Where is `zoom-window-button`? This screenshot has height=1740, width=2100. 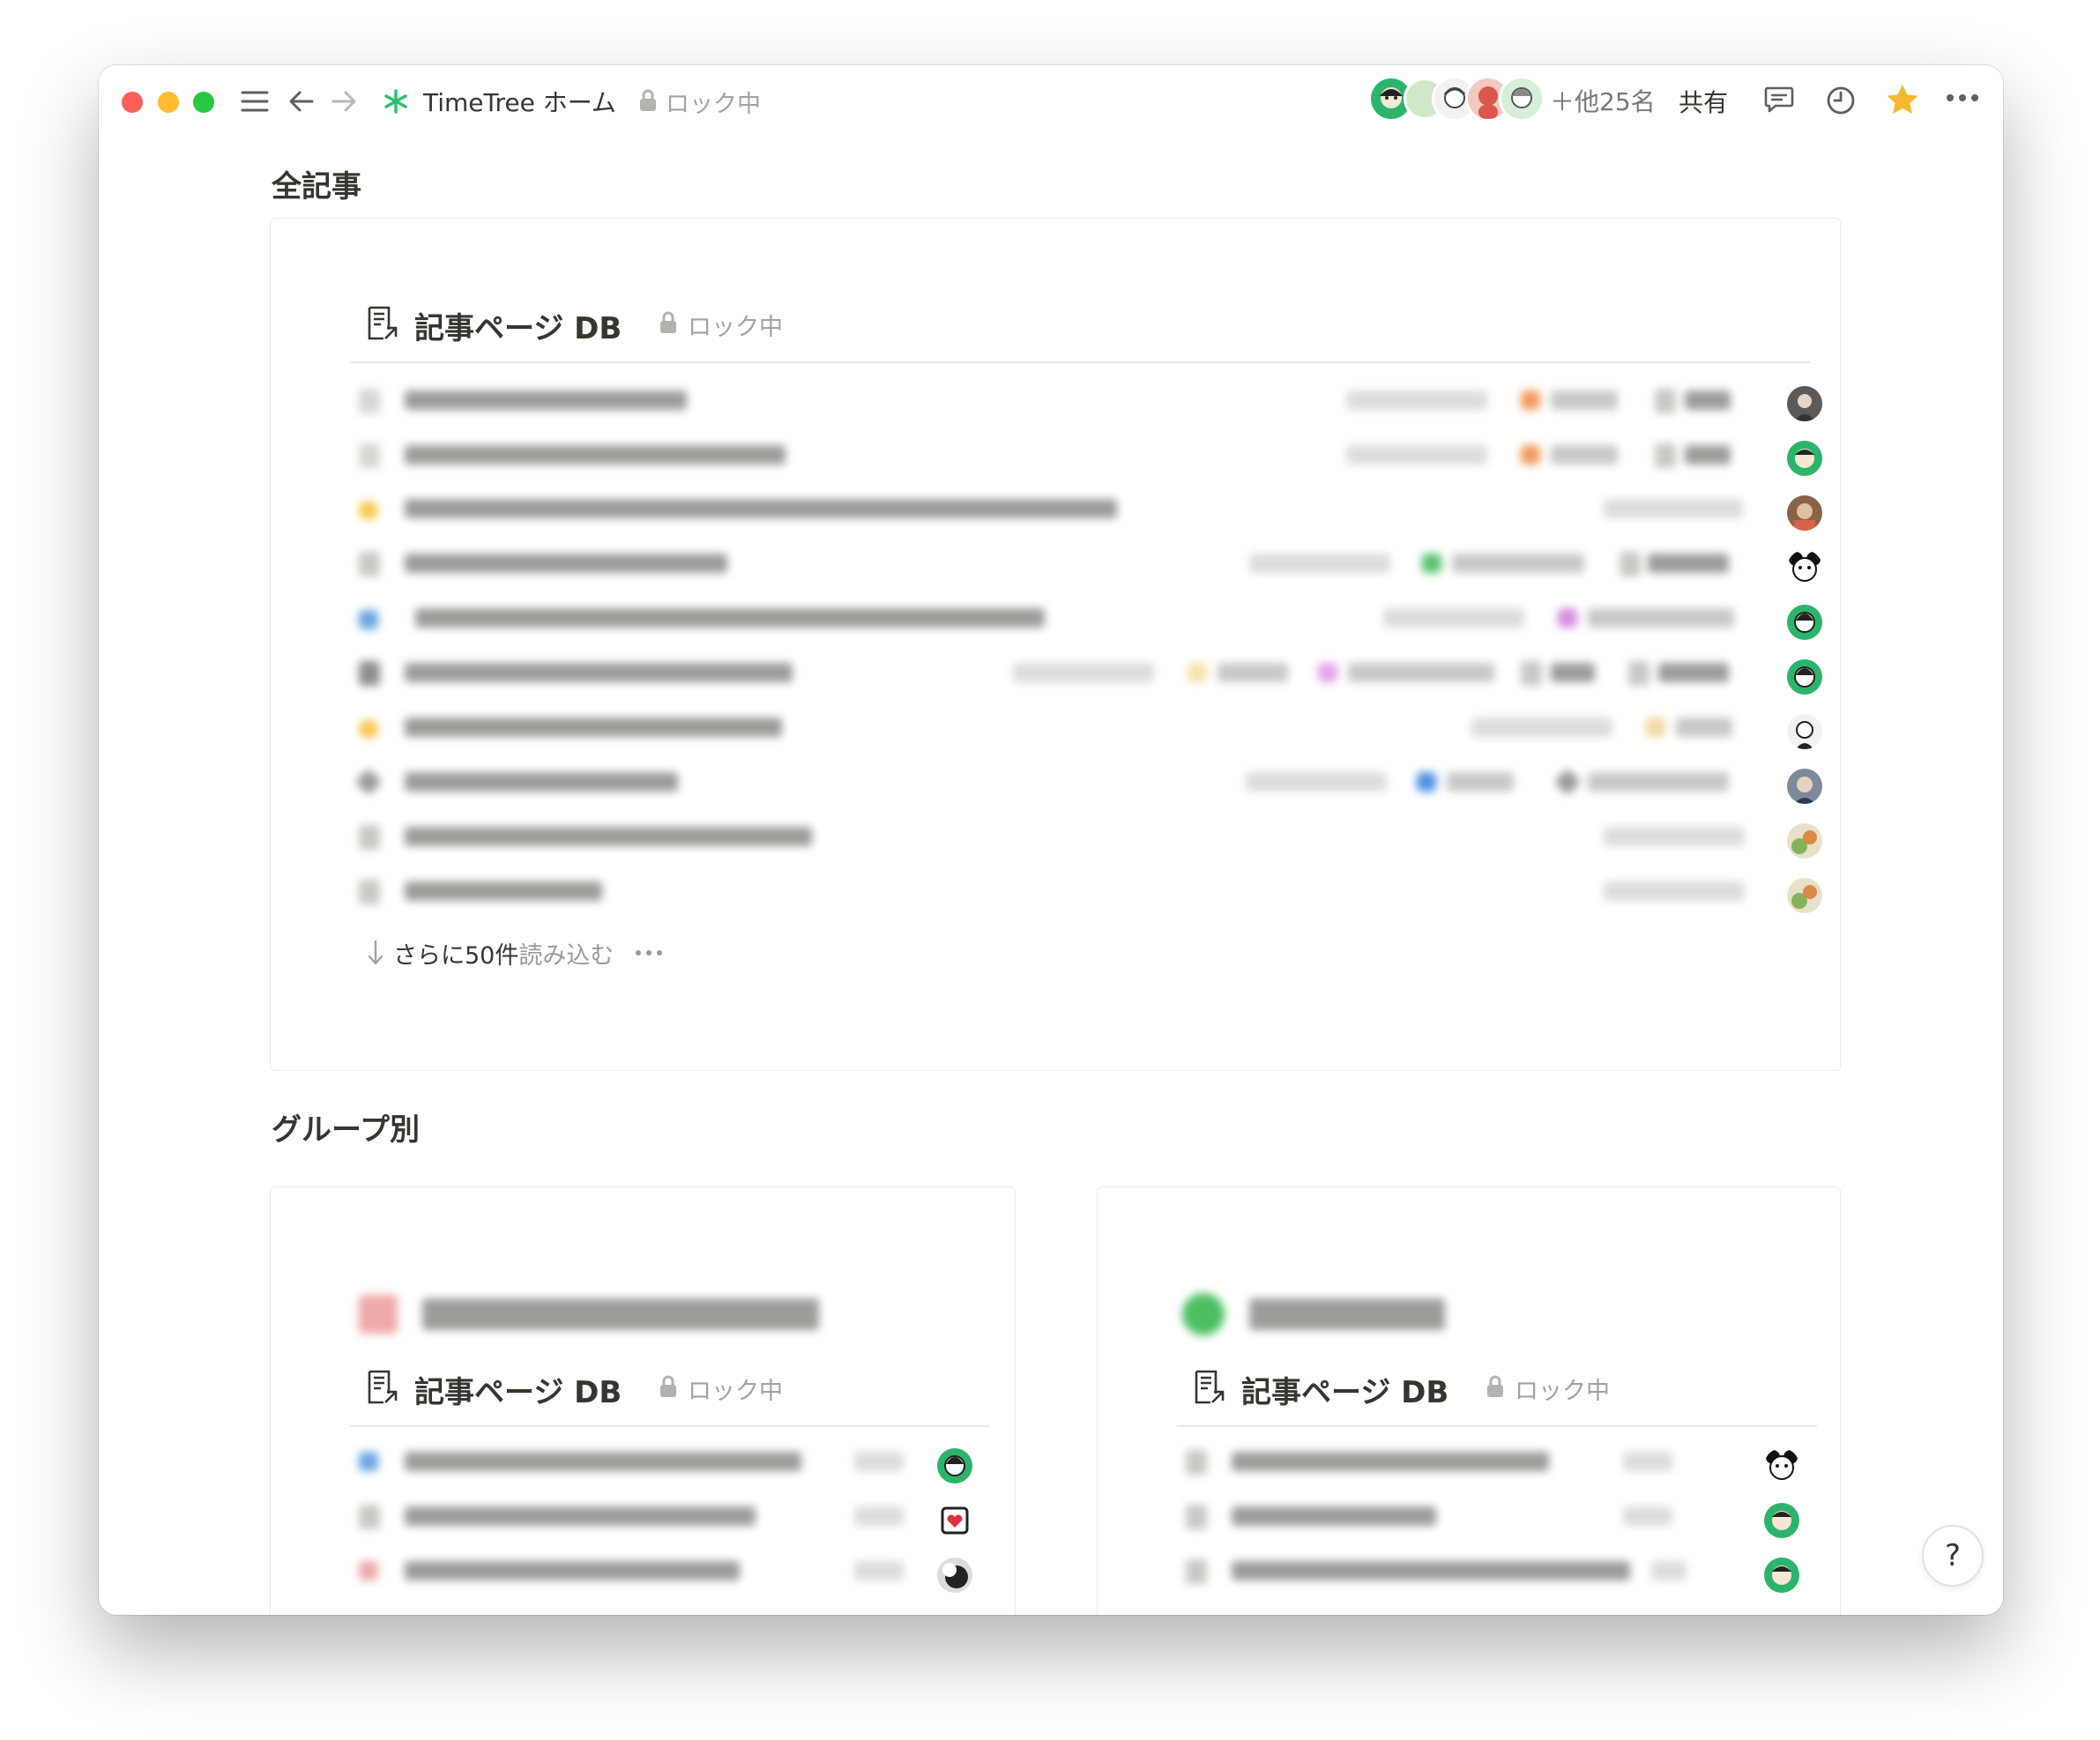
zoom-window-button is located at coordinates (203, 102).